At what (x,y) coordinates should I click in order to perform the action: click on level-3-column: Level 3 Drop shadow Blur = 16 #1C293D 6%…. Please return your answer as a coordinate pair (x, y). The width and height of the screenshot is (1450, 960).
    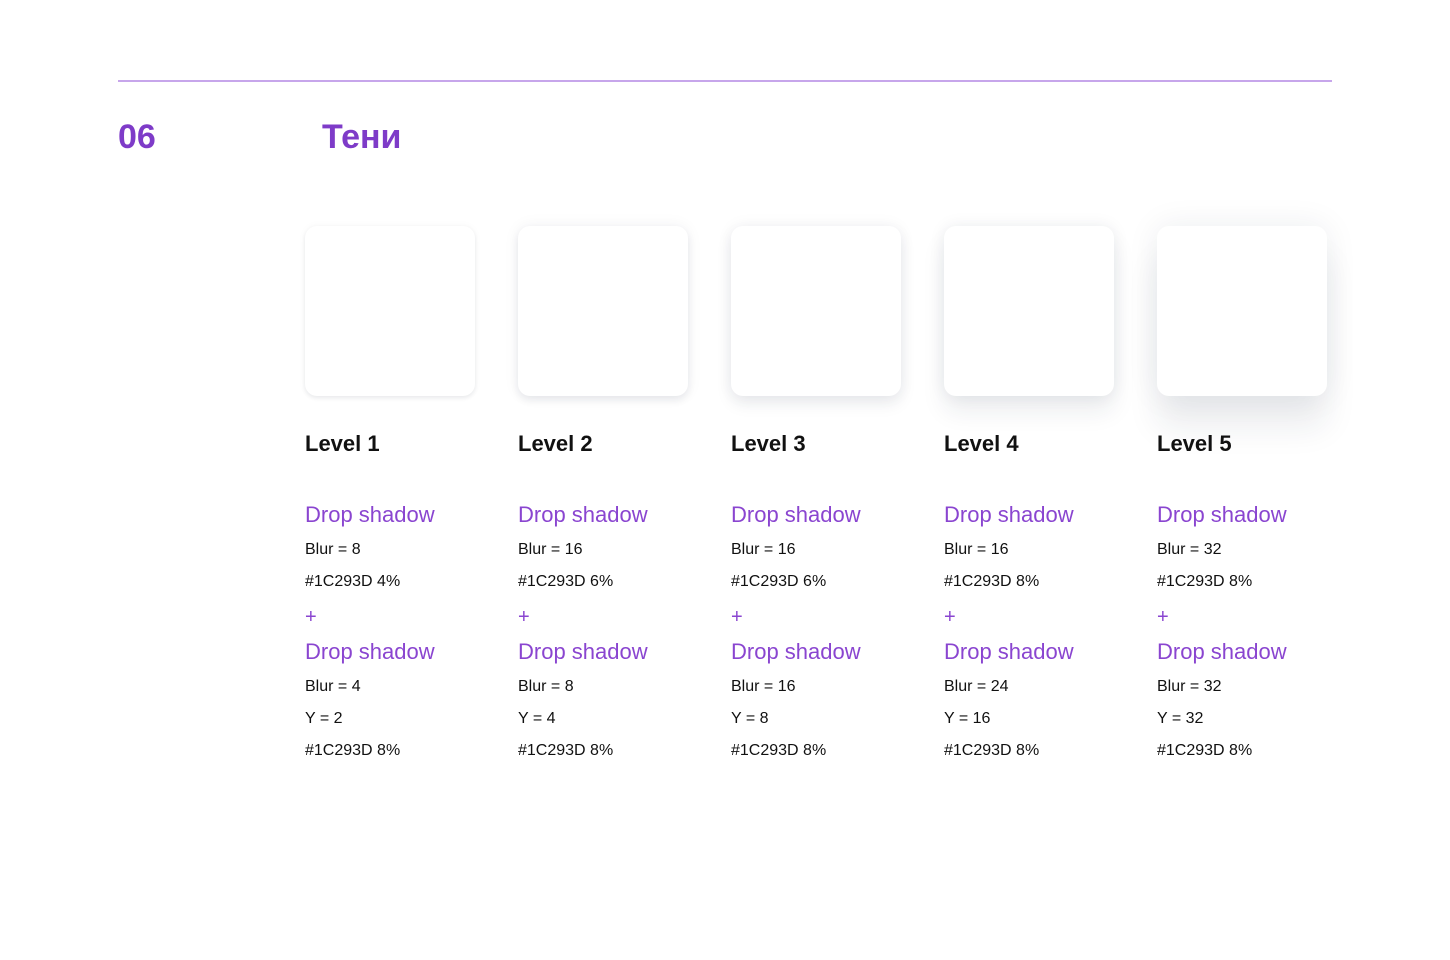
    Looking at the image, I should click on (826, 493).